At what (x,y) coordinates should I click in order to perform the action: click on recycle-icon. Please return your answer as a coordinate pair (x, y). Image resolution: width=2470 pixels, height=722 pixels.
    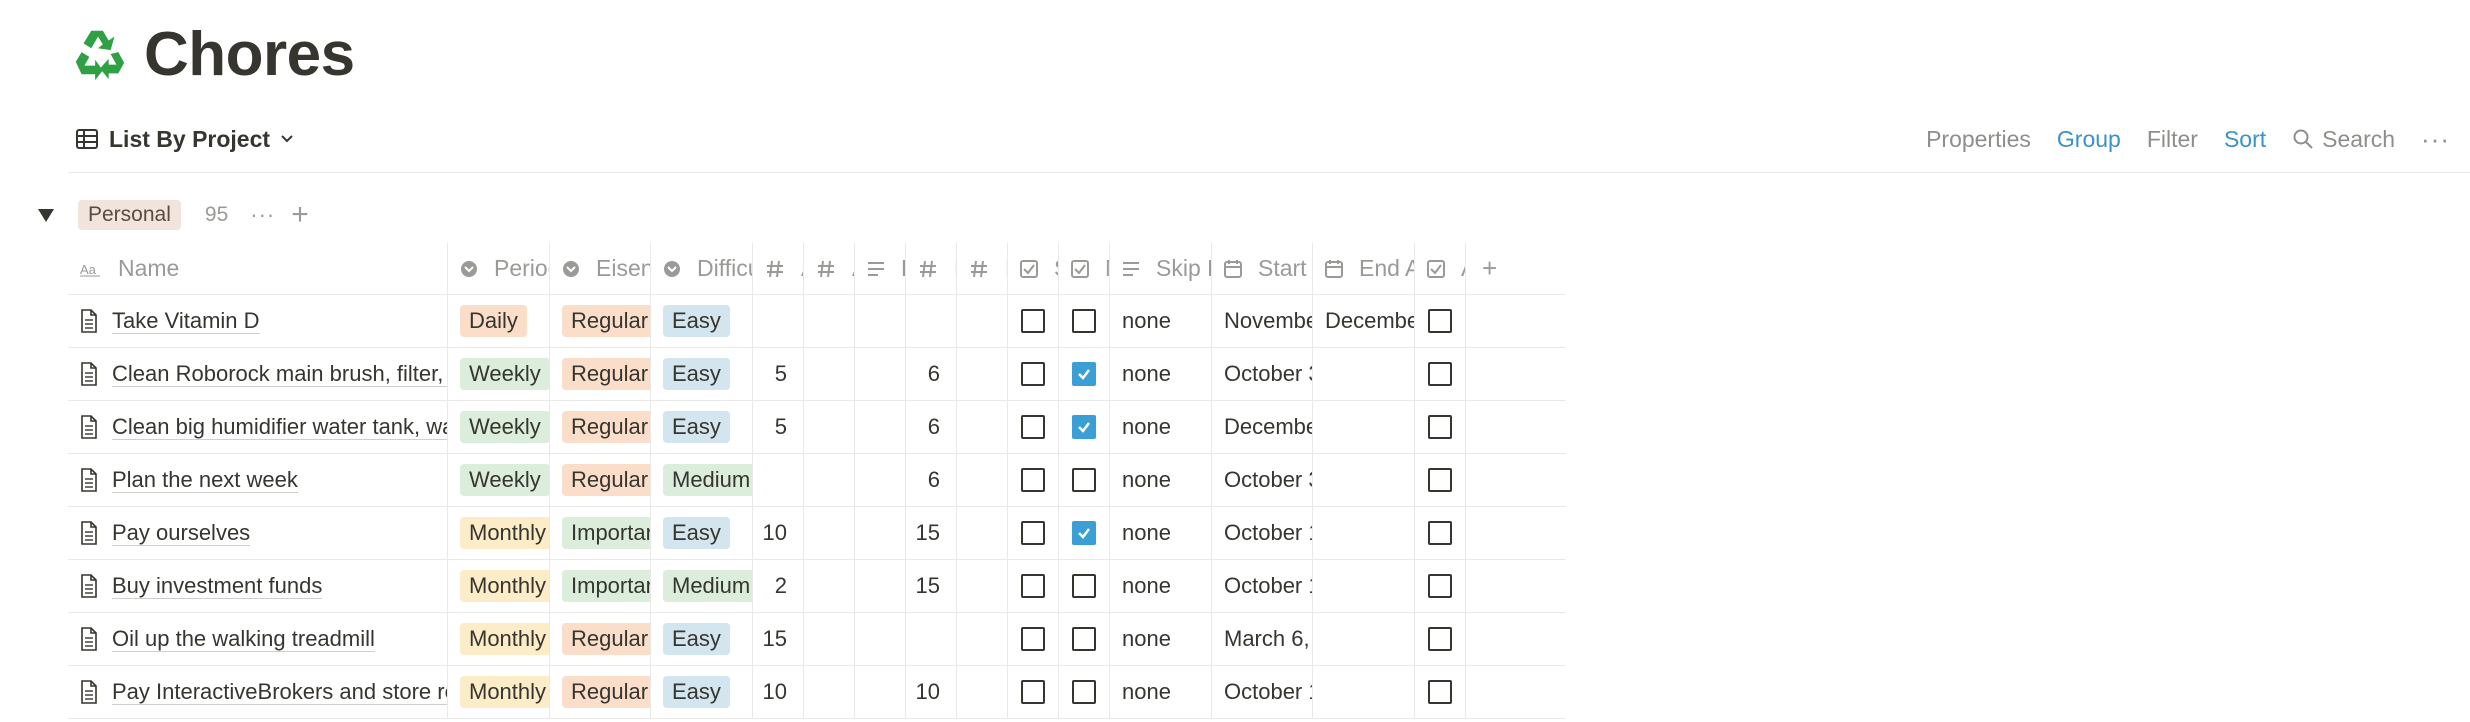
    Looking at the image, I should click on (99, 54).